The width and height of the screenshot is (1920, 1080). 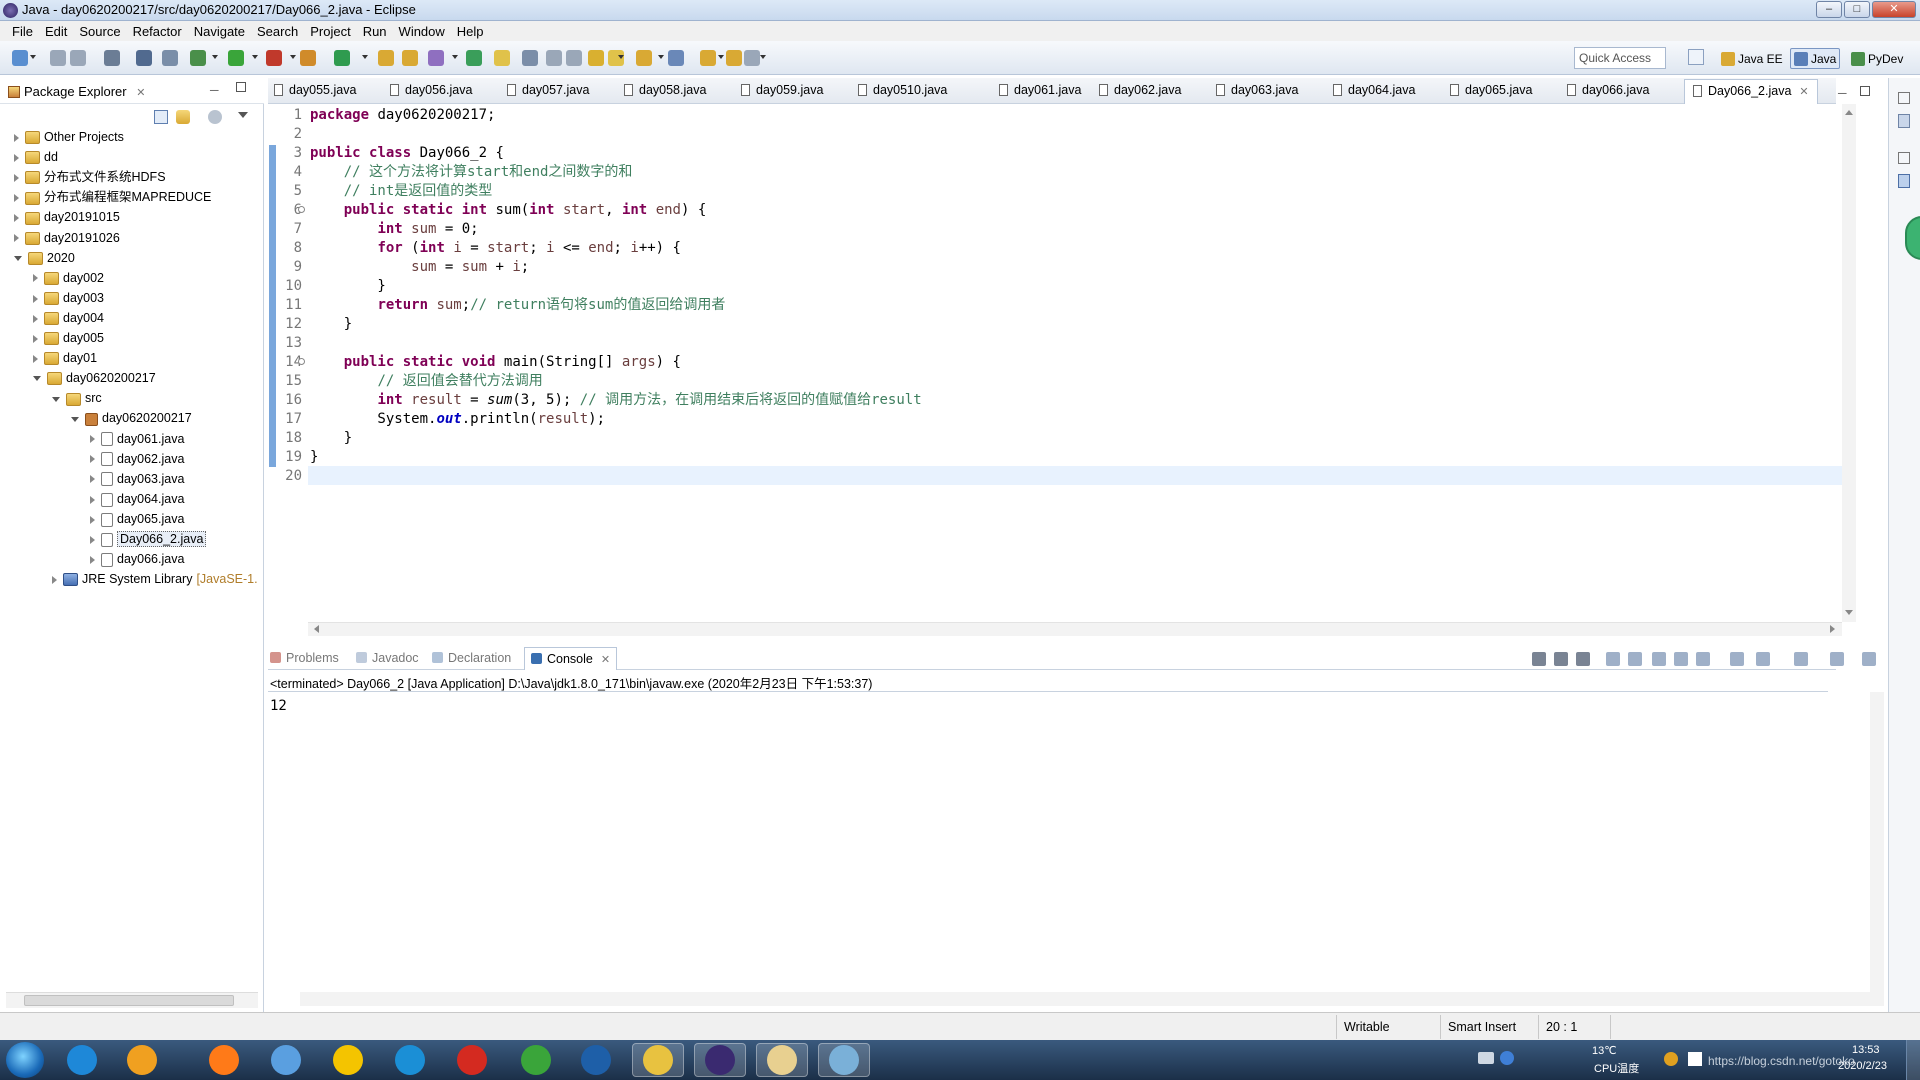 I want to click on tree-item: day0620200217, so click(x=94, y=378).